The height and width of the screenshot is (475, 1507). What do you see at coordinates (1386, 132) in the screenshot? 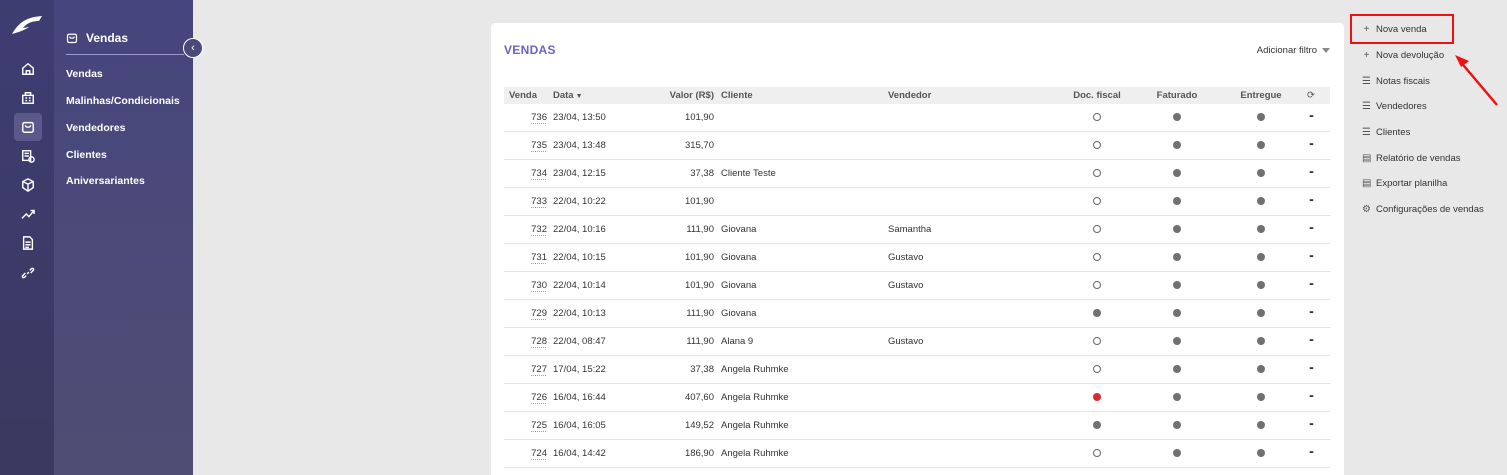
I see `action-clientes: ☰ Clientes` at bounding box center [1386, 132].